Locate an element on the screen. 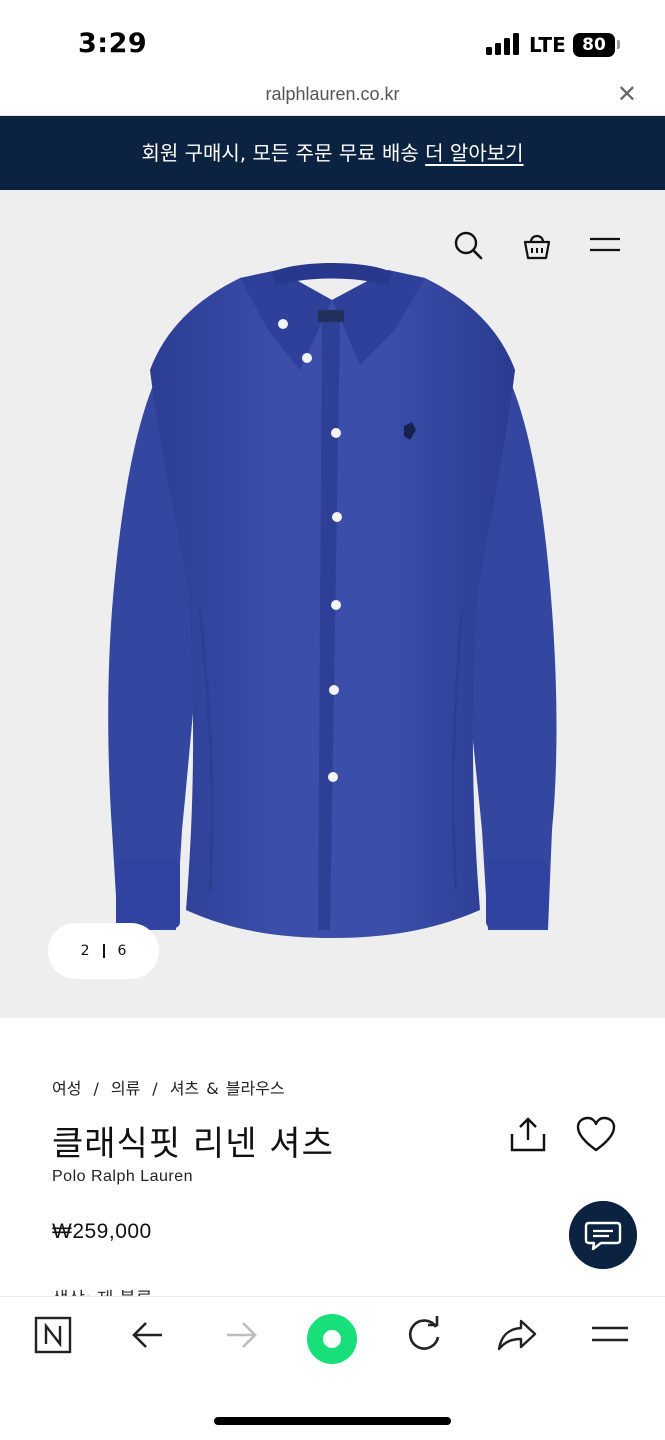  browser-toolbar is located at coordinates (332, 1368).